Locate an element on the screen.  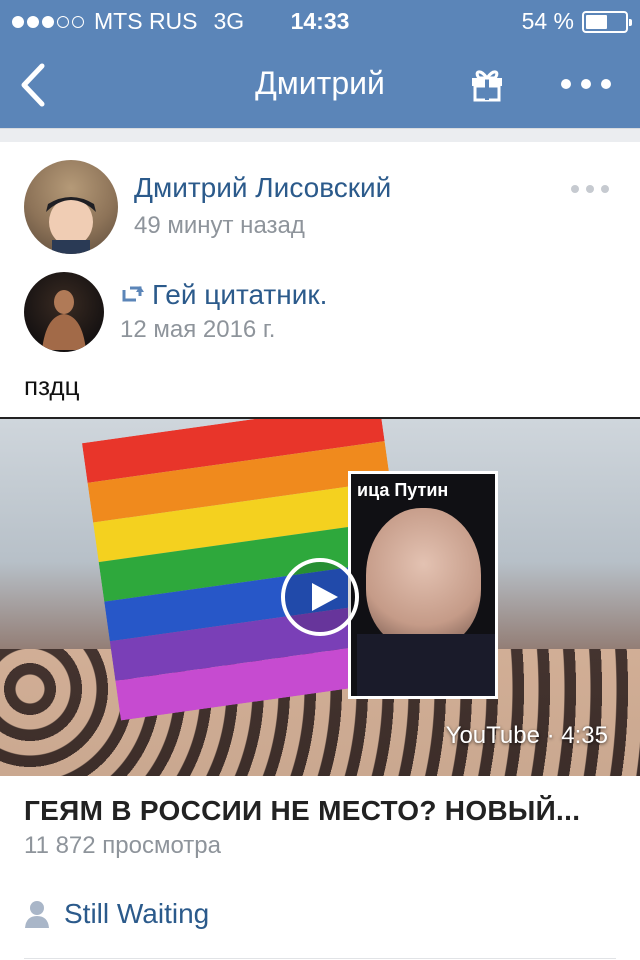
top-bar: MTS RUS 3G 14:33 54 % Дмитрий is located at coordinates (320, 64).